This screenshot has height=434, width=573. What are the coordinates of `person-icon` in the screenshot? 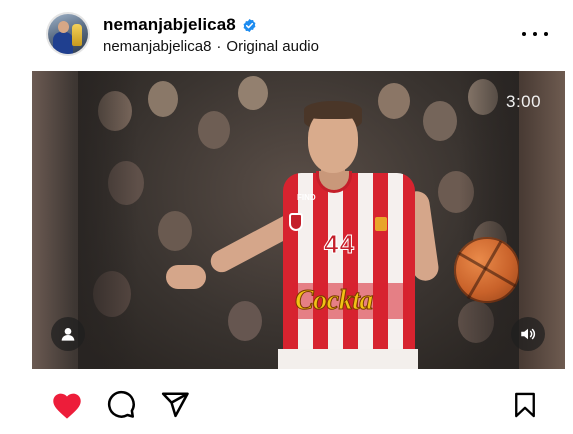 It's located at (68, 334).